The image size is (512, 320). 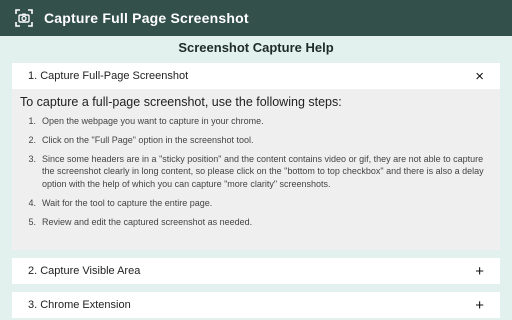 I want to click on step-number: 1., so click(x=32, y=121).